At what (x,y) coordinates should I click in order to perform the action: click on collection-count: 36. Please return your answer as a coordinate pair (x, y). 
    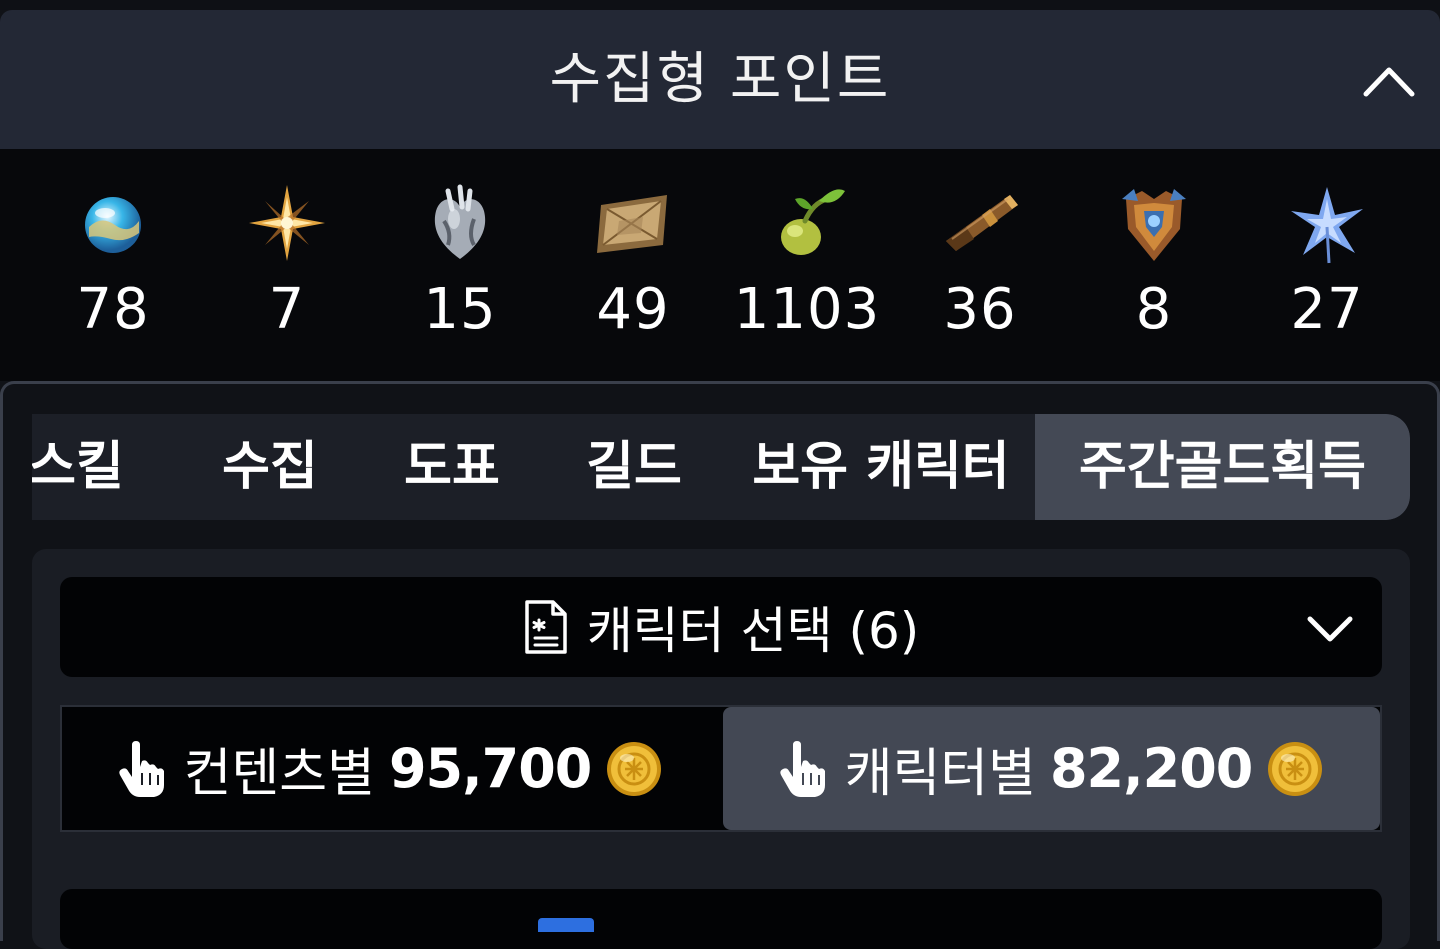
    Looking at the image, I should click on (980, 309).